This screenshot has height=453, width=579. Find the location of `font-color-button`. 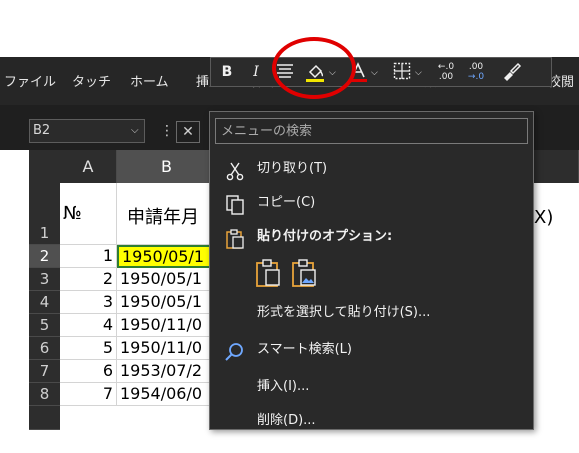

font-color-button is located at coordinates (358, 72).